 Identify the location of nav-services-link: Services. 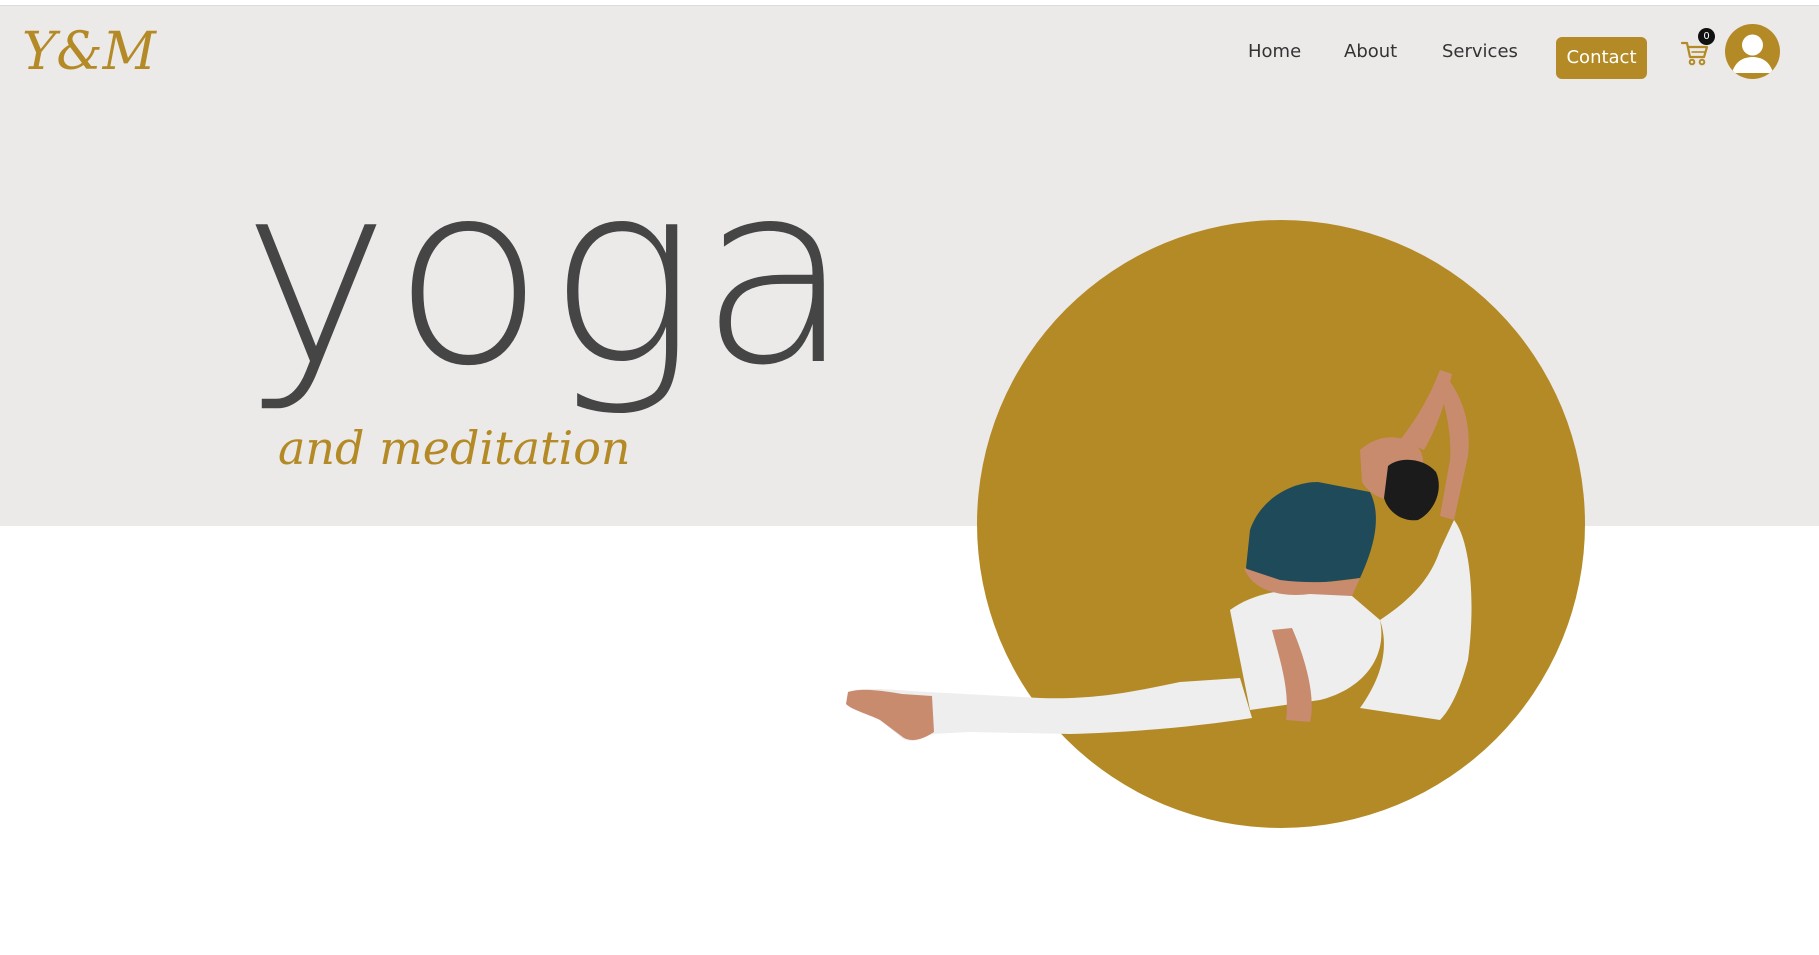
(1480, 52).